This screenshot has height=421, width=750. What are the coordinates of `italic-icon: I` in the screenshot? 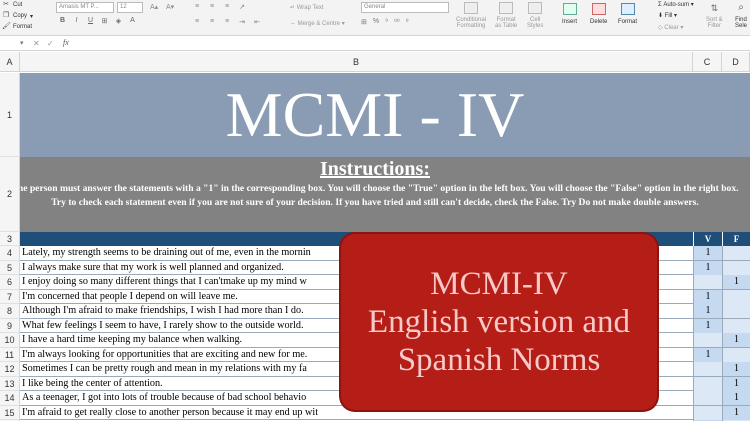 It's located at (76, 22).